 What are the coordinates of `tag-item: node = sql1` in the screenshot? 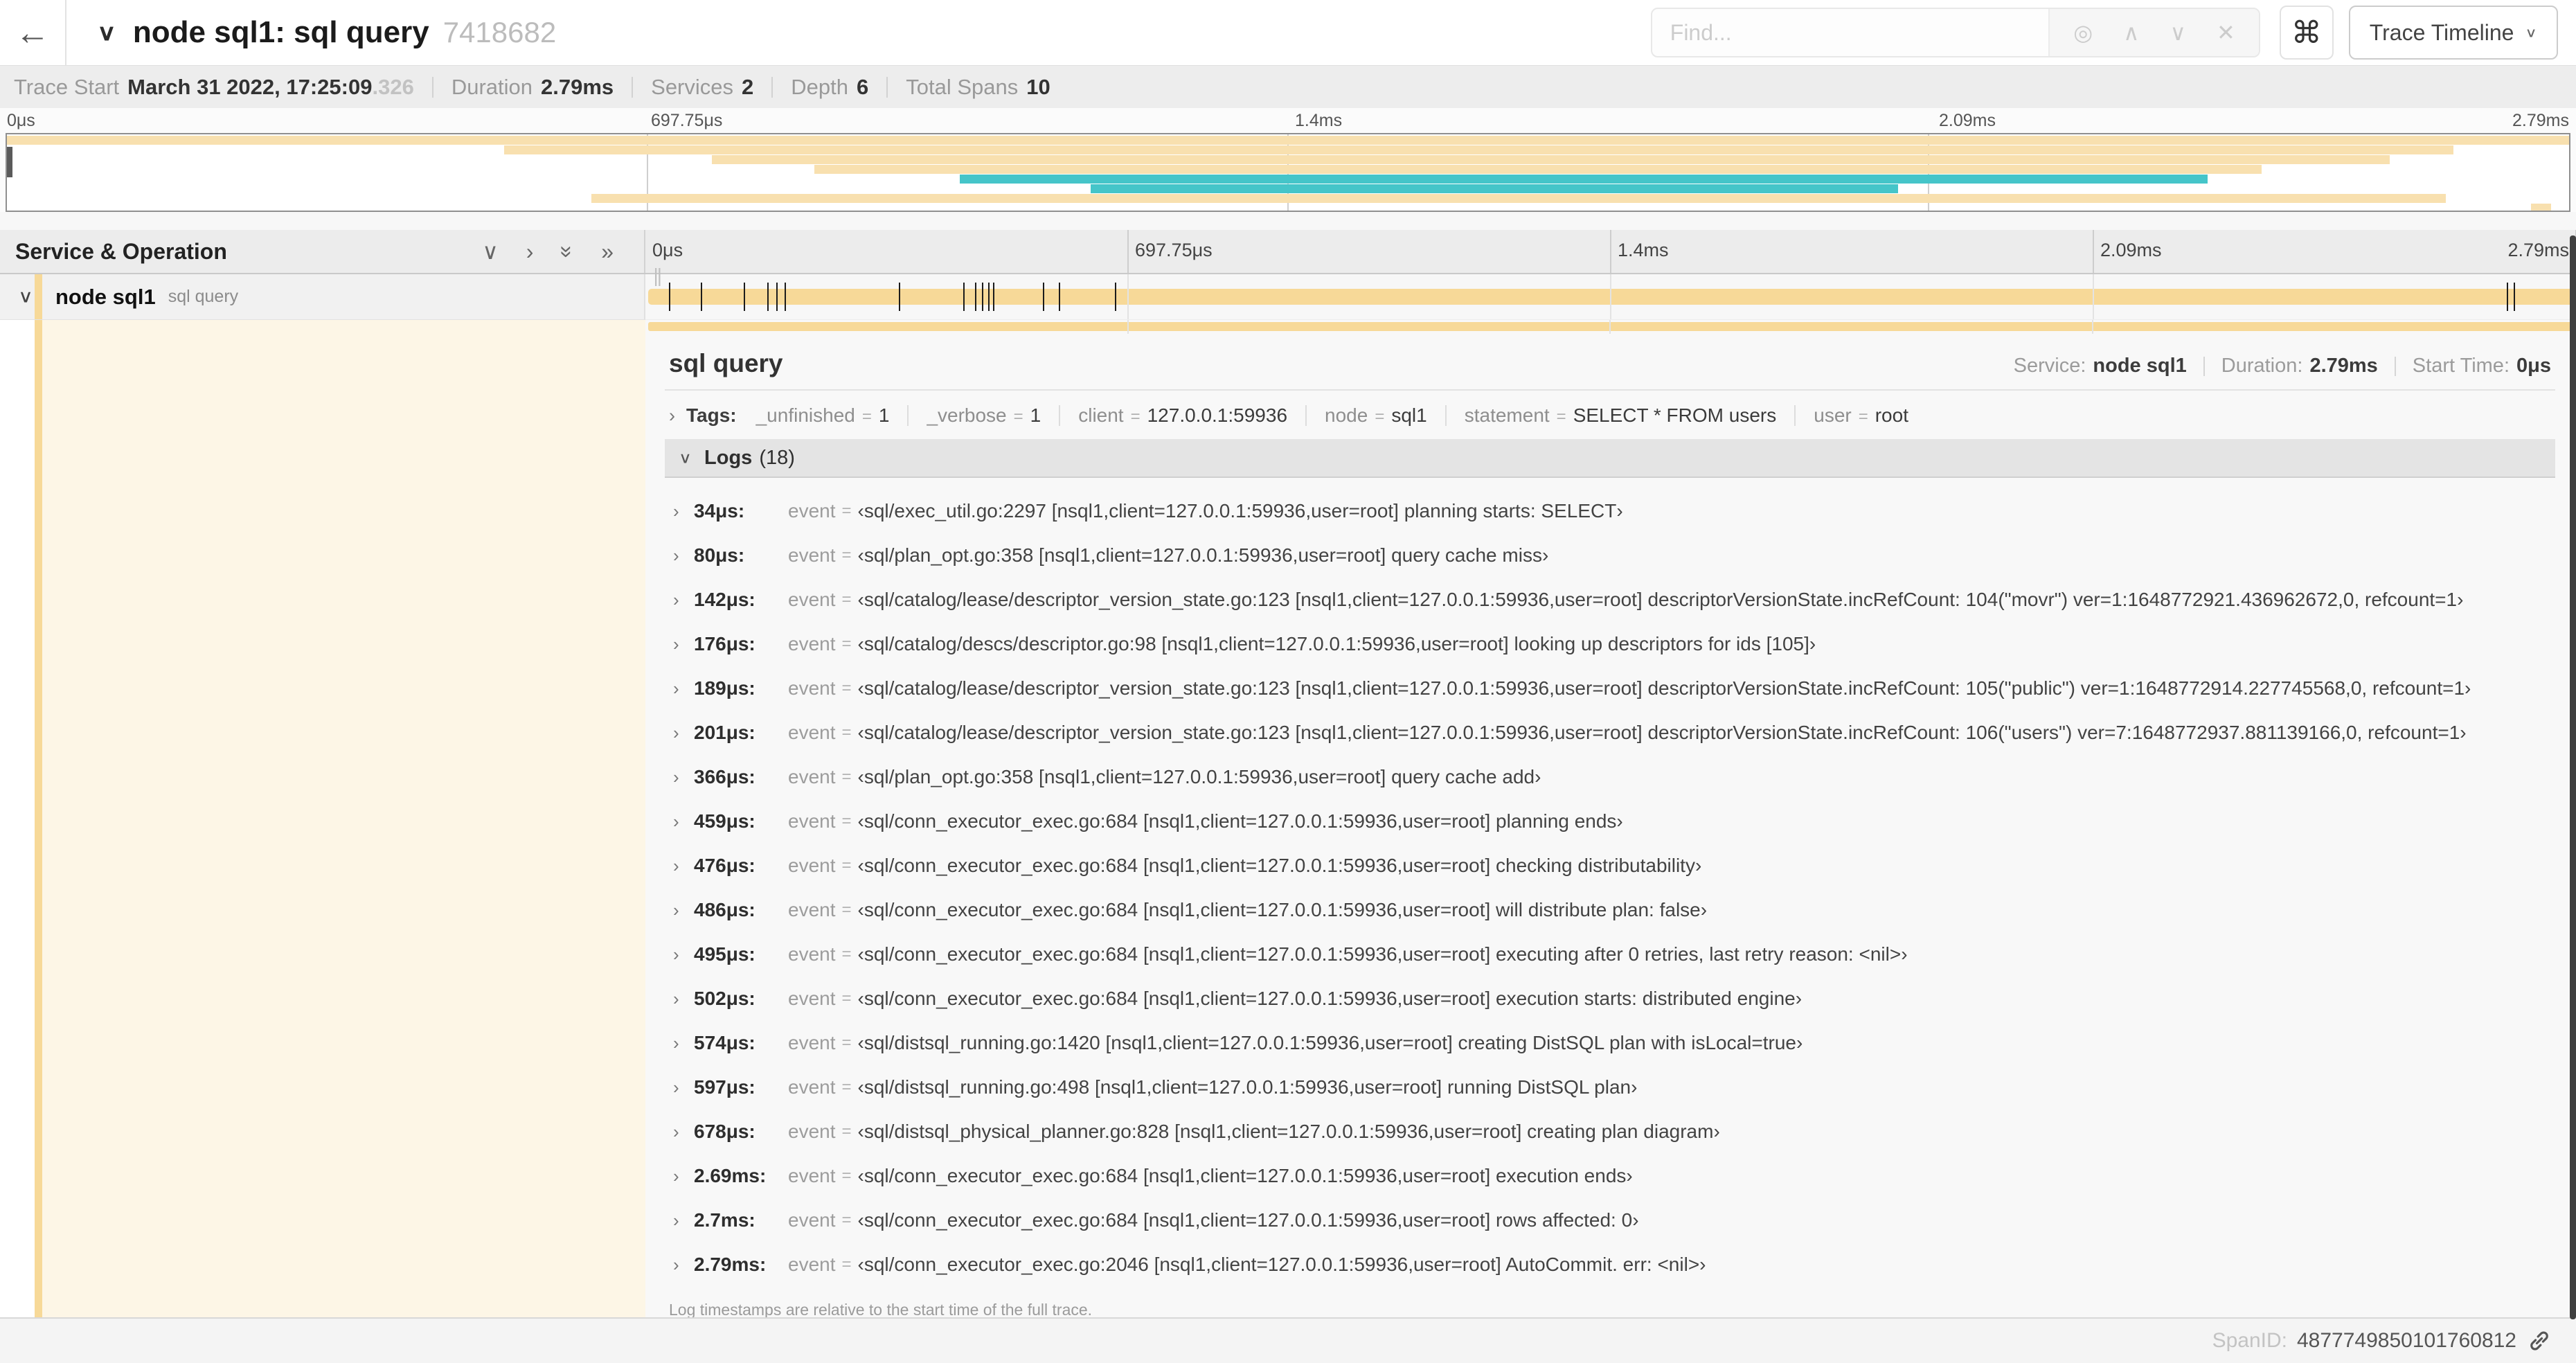 It's located at (1376, 416).